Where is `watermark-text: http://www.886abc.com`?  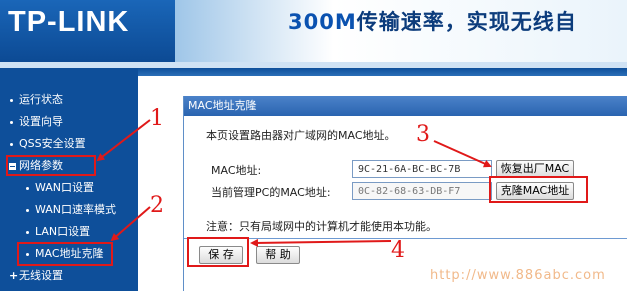
watermark-text: http://www.886abc.com is located at coordinates (518, 275).